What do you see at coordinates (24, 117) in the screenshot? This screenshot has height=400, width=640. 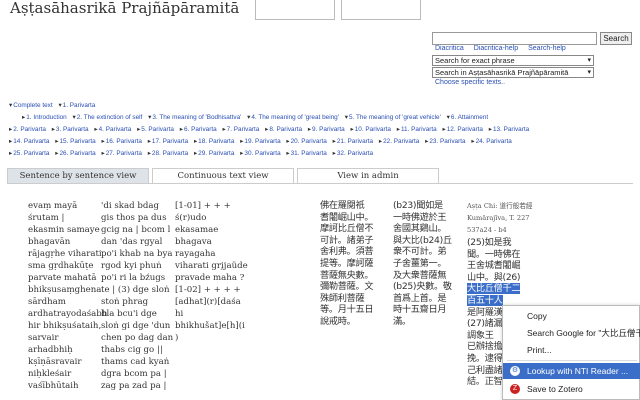 I see `triangle-right-icon: ▸` at bounding box center [24, 117].